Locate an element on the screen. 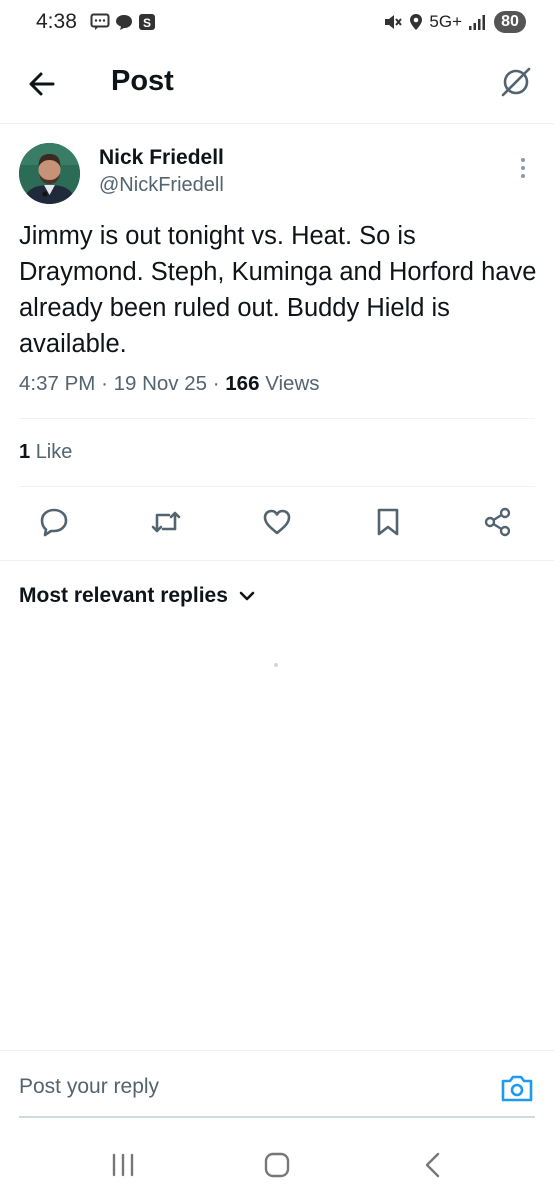 The height and width of the screenshot is (1200, 554). reply-composer is located at coordinates (277, 1084).